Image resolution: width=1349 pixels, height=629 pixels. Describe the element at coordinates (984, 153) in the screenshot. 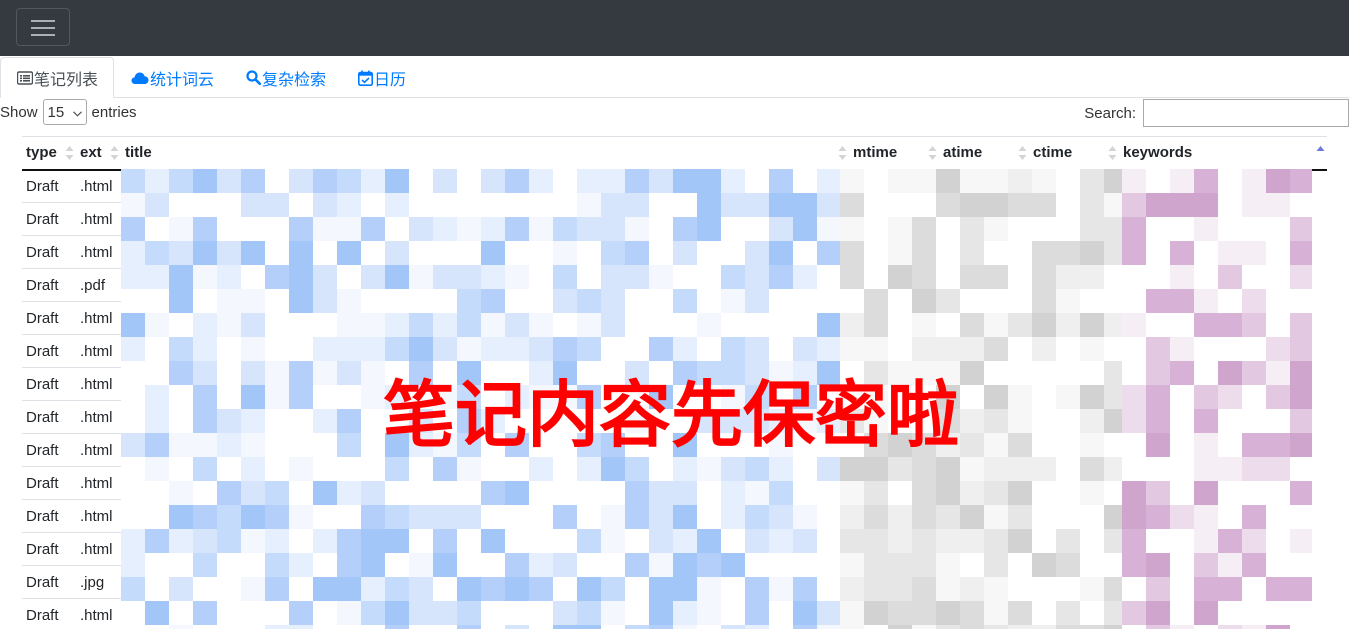

I see `column-header-atime: atime` at that location.